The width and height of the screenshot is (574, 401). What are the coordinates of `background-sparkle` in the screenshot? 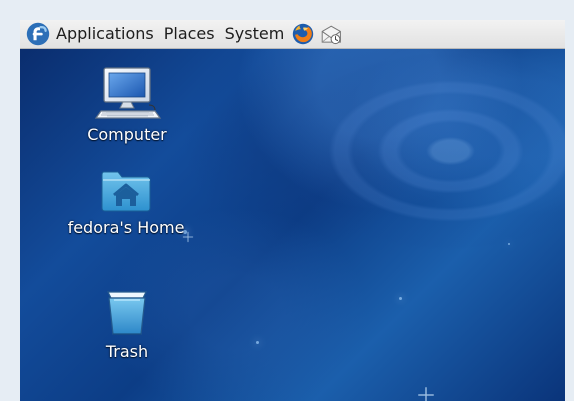 It's located at (426, 394).